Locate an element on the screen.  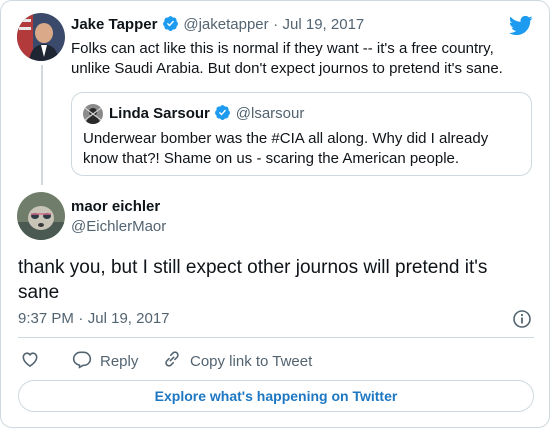
main-text-line-2: sane is located at coordinates (39, 292).